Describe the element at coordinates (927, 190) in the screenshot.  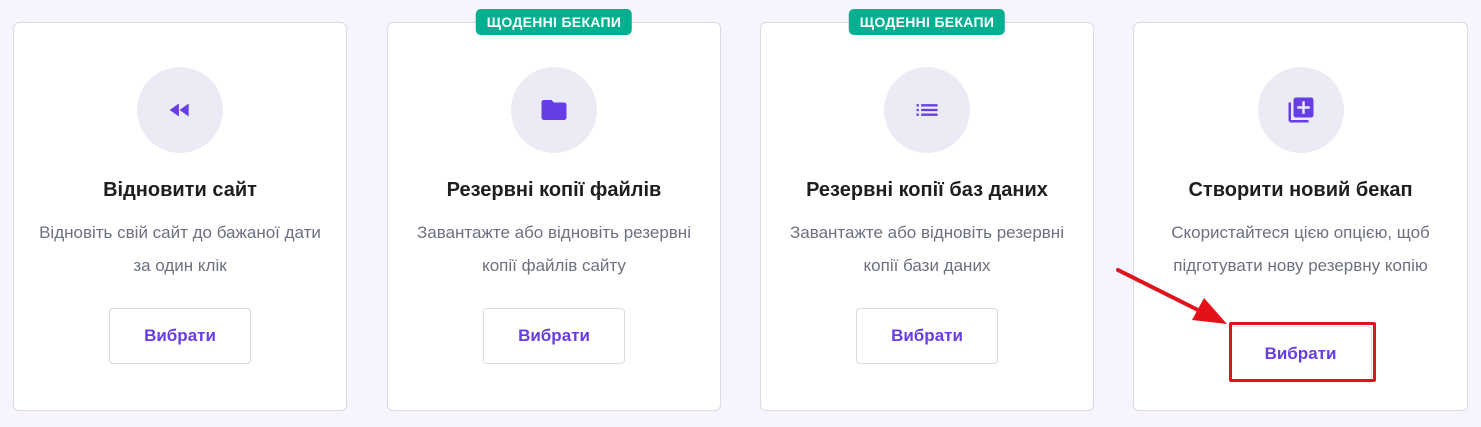
I see `card-title: Резервні копії баз даних` at that location.